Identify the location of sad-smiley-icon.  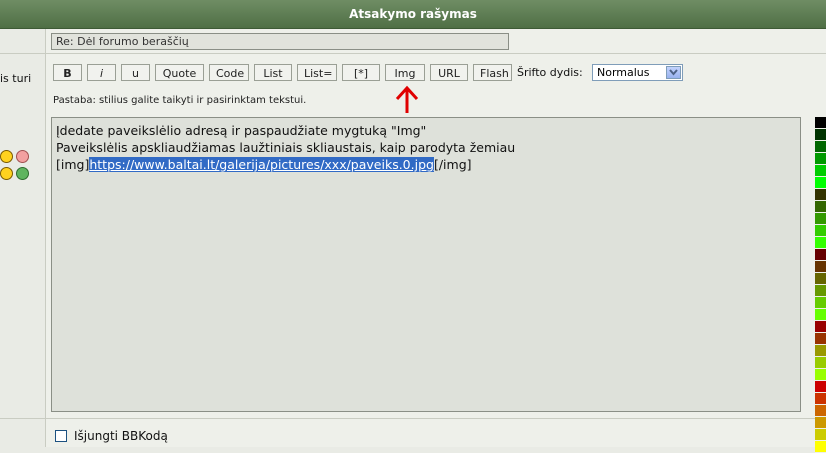
(22, 156).